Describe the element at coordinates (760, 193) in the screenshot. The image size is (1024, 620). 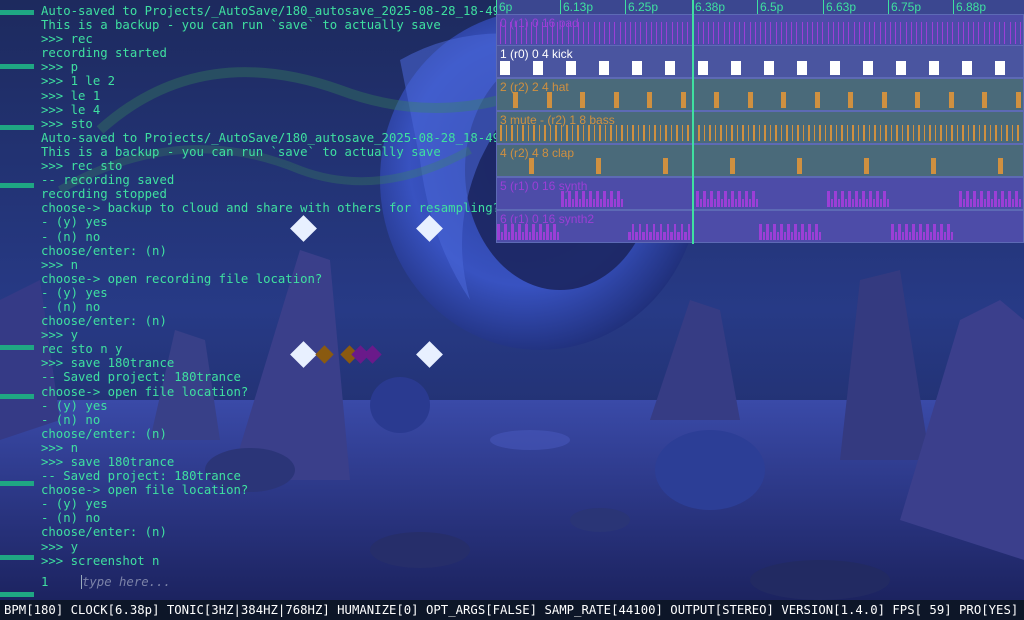
I see `track-row: 5 (r1) 0 16 synth` at that location.